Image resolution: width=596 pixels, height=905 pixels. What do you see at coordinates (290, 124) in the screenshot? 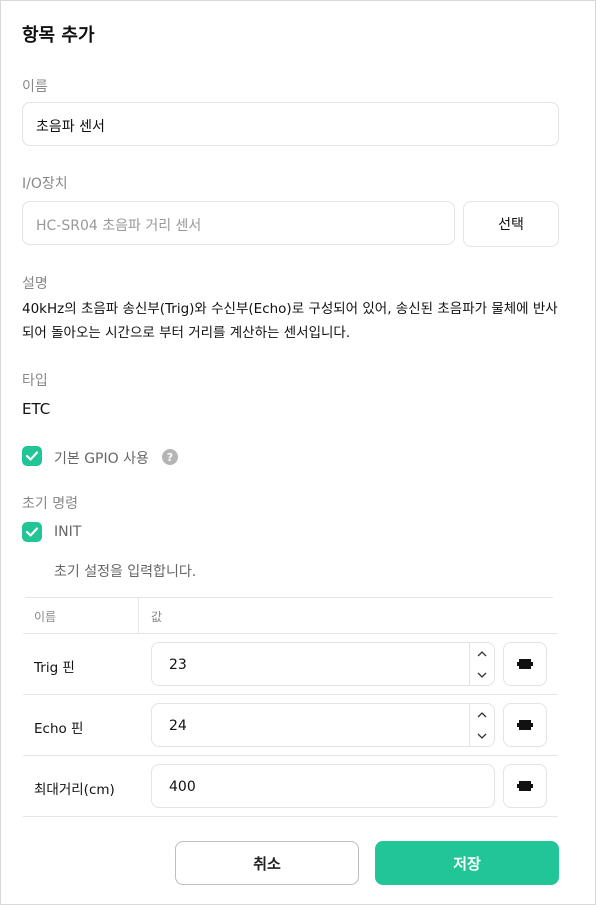
I see `name-input: 초음파 센서` at bounding box center [290, 124].